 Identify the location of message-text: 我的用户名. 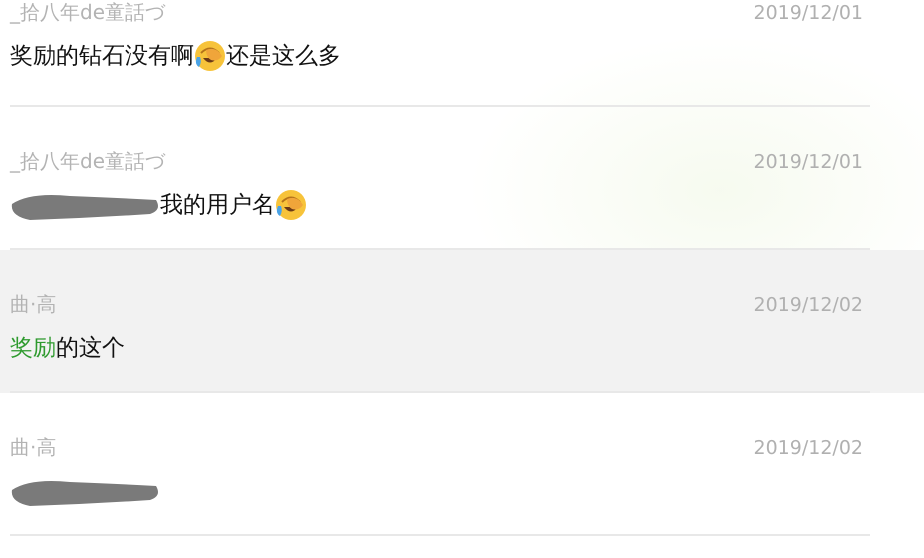
(217, 205).